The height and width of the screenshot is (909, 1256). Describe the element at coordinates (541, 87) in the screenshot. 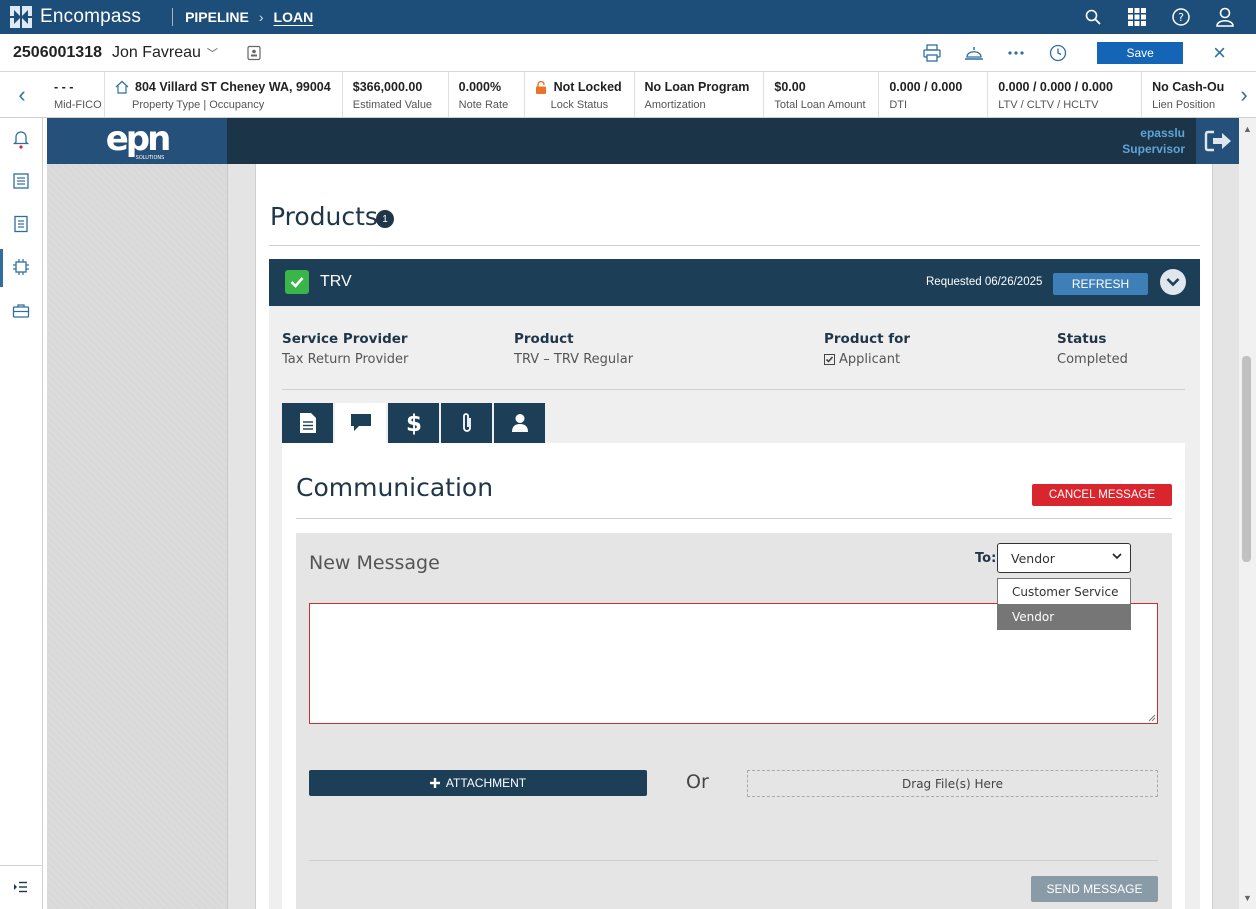

I see `lock-icon` at that location.